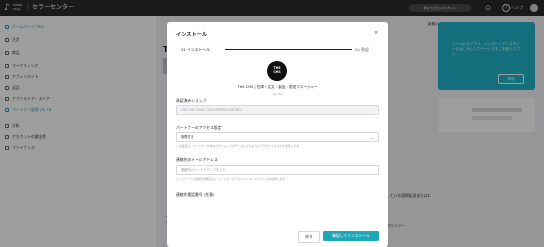 The width and height of the screenshot is (544, 247). Describe the element at coordinates (195, 49) in the screenshot. I see `step-install: 01 インストール` at that location.